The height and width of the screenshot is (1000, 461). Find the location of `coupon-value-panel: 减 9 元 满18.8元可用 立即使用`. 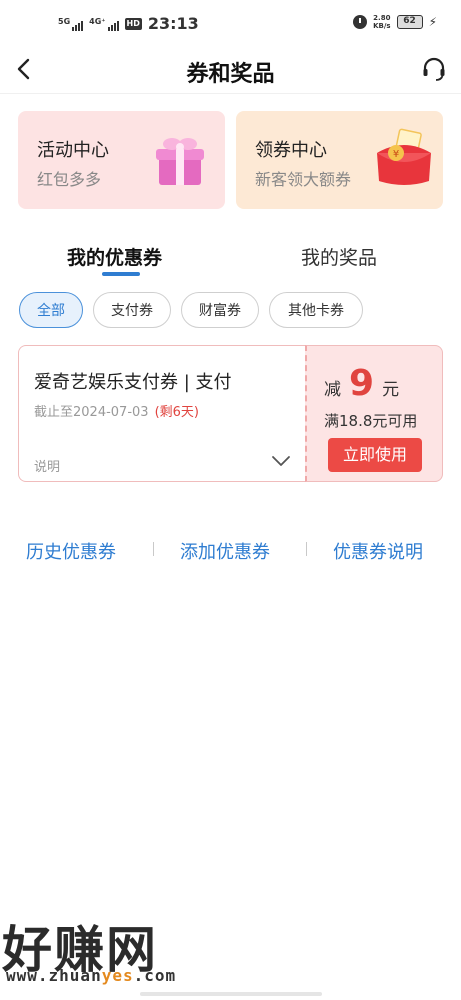

coupon-value-panel: 减 9 元 满18.8元可用 立即使用 is located at coordinates (374, 413).